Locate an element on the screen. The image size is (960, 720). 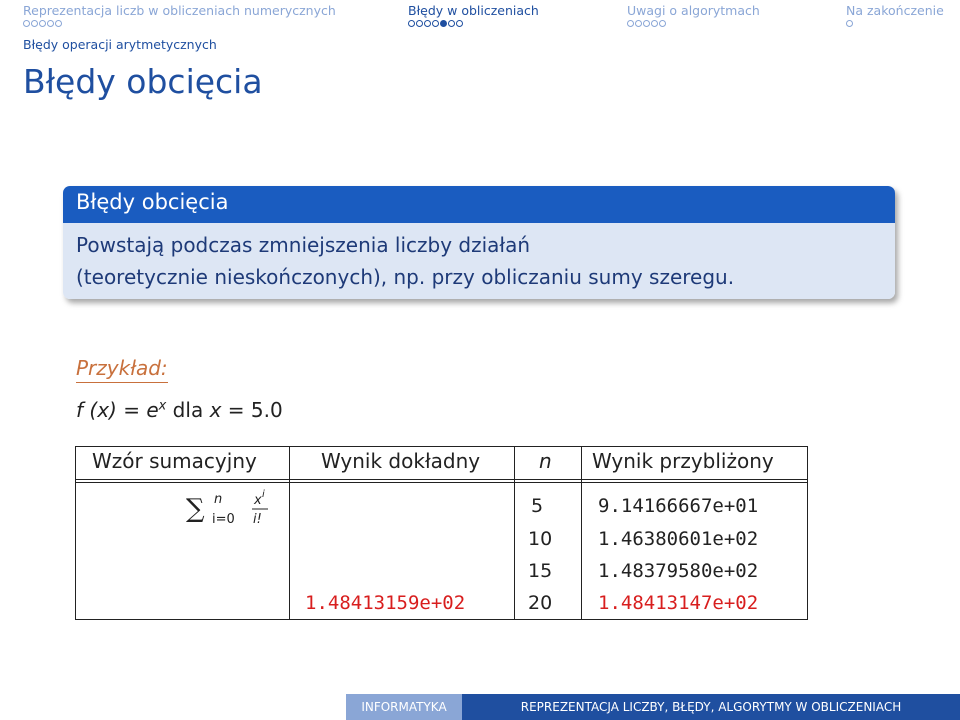
table-cell-exact: 1.48413159e+02 is located at coordinates (385, 603).